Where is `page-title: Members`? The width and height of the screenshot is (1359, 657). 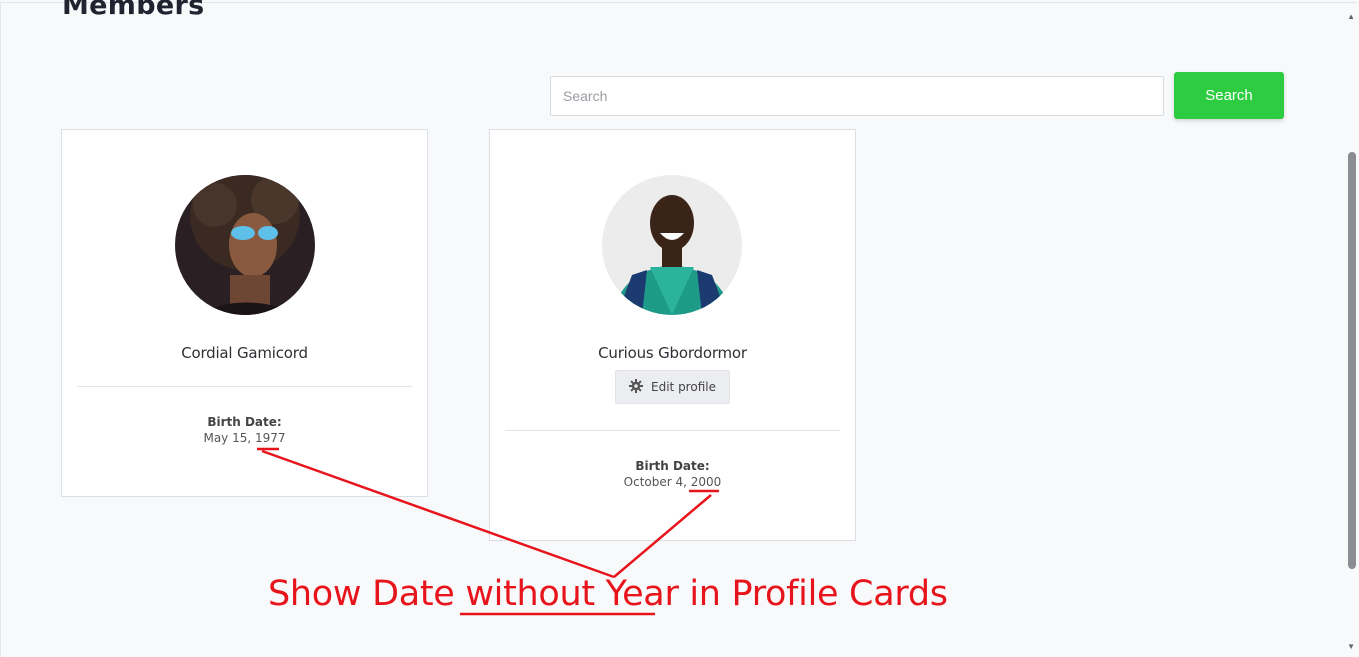
page-title: Members is located at coordinates (133, 10).